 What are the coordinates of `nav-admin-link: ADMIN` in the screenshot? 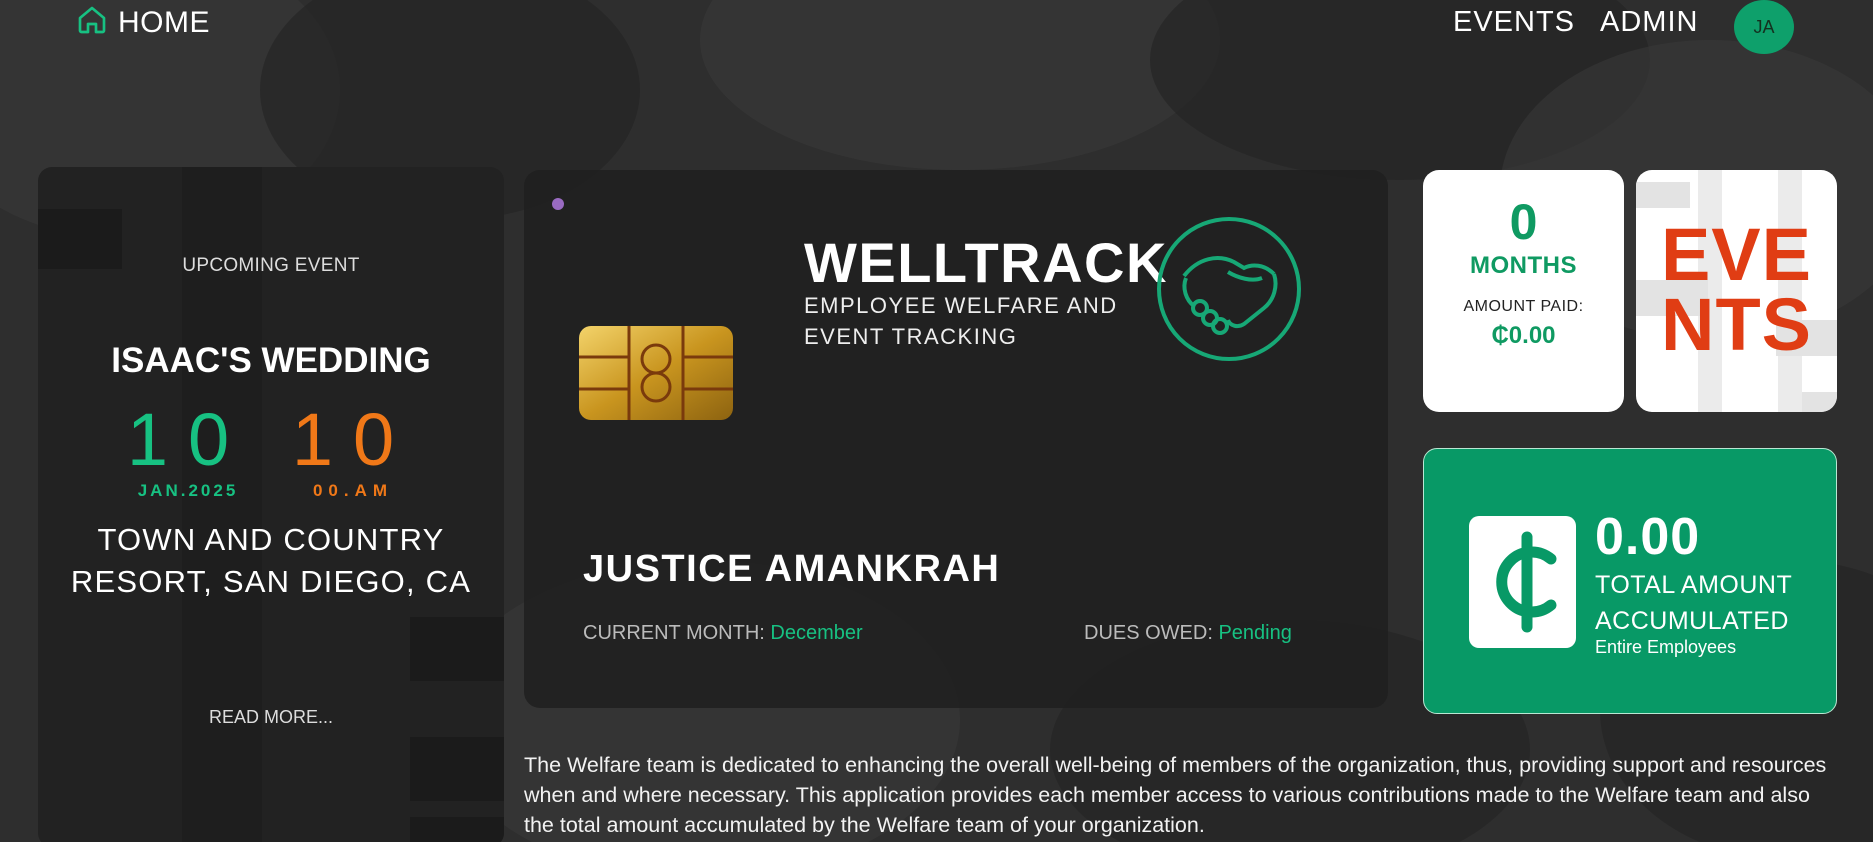 It's located at (1649, 22).